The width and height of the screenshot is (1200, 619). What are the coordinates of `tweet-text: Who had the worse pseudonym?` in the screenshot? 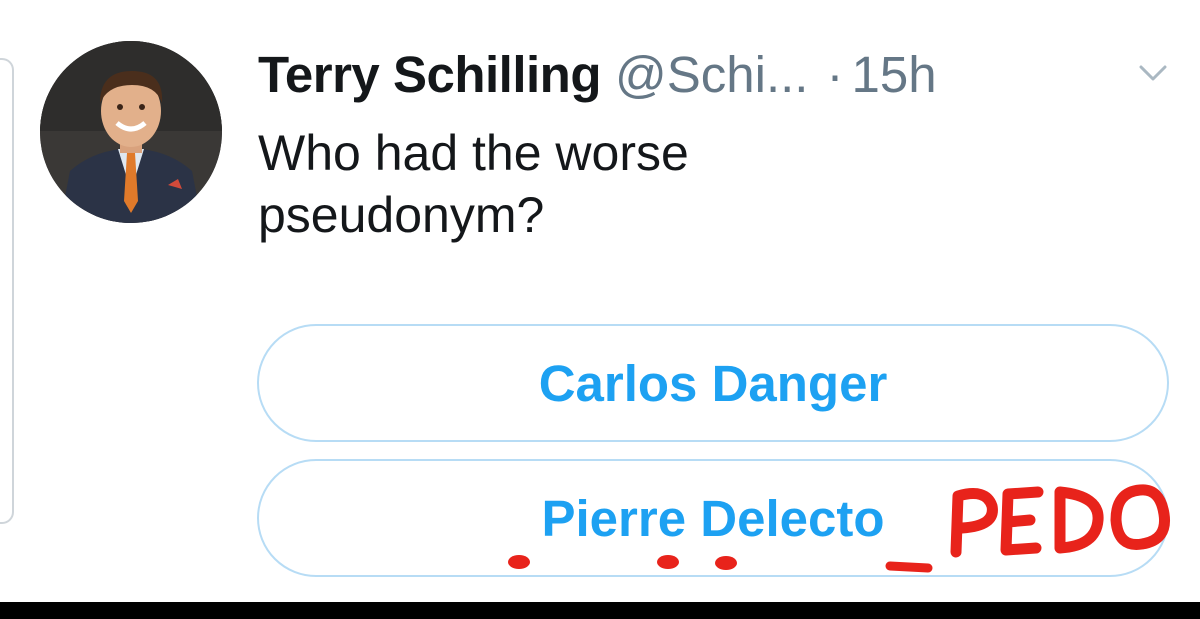 It's located at (473, 184).